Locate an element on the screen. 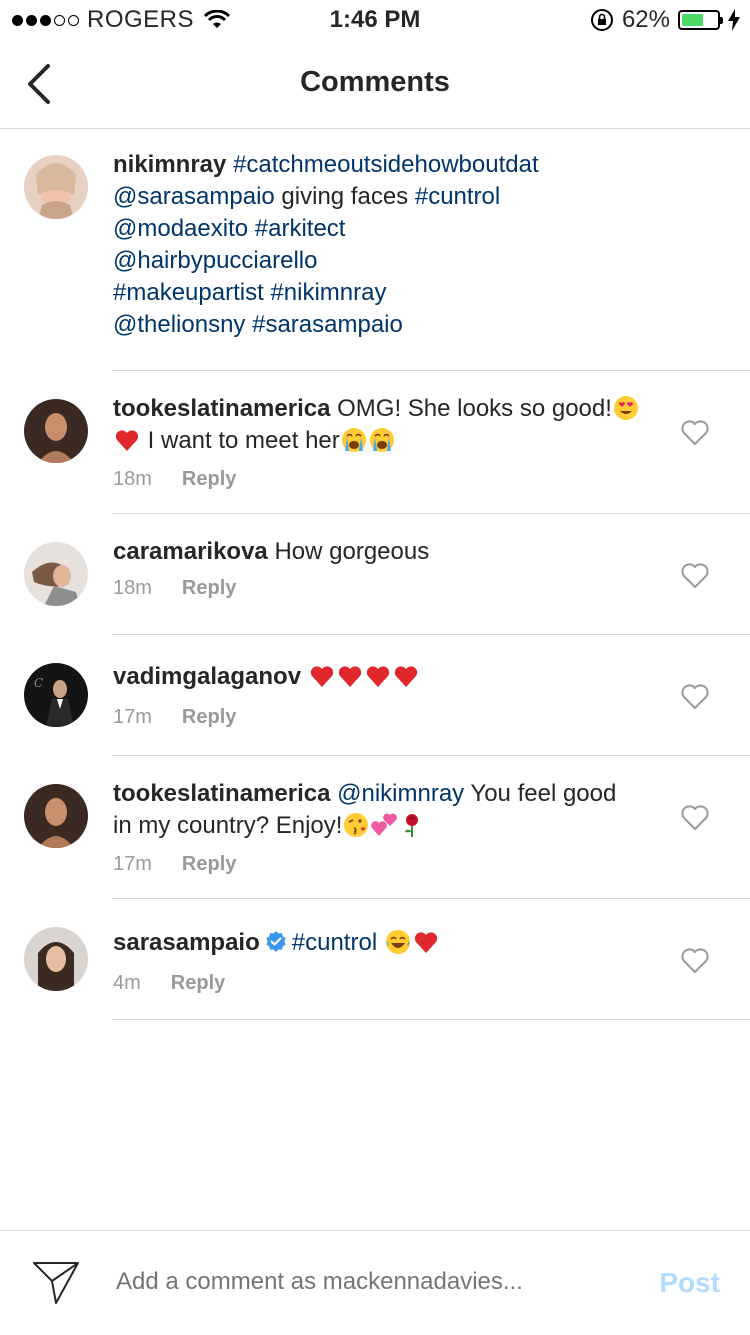 The width and height of the screenshot is (750, 1335). mention: @sarasampaio is located at coordinates (194, 196).